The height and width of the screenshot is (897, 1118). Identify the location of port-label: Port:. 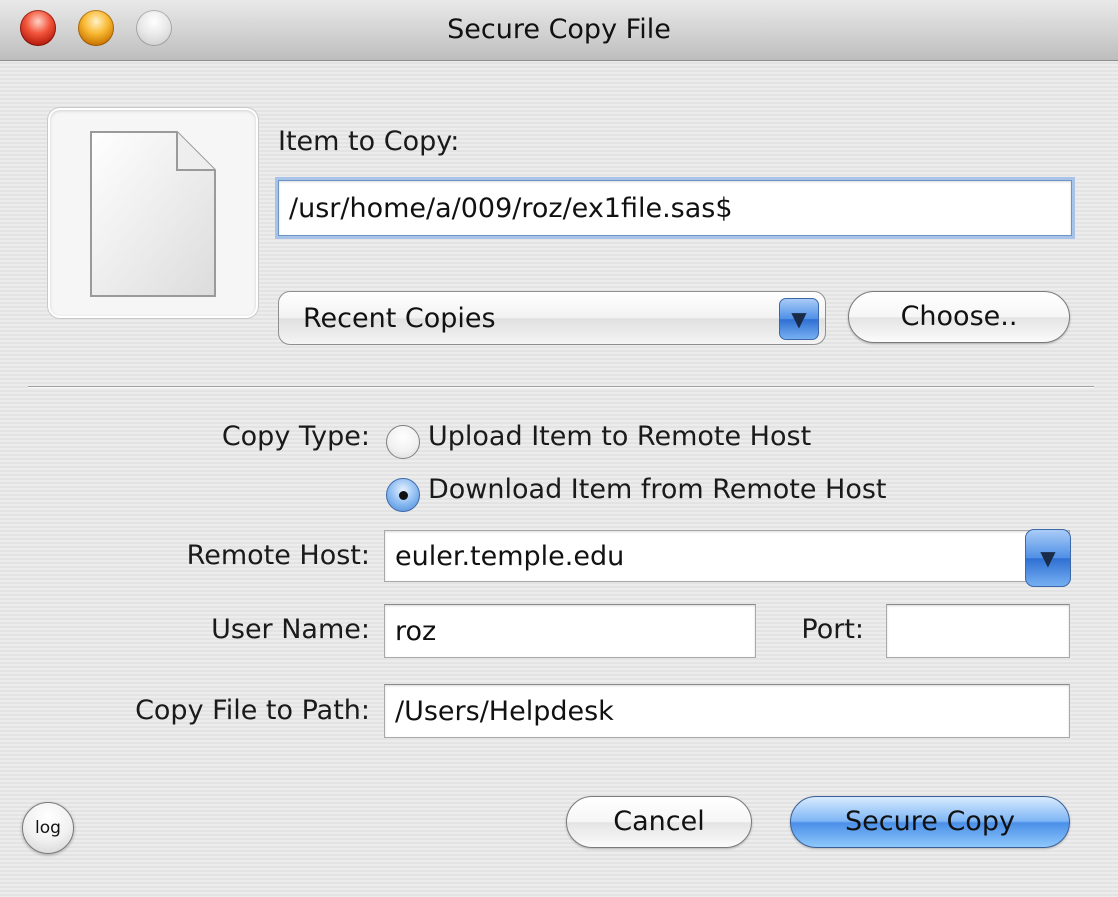
(832, 629).